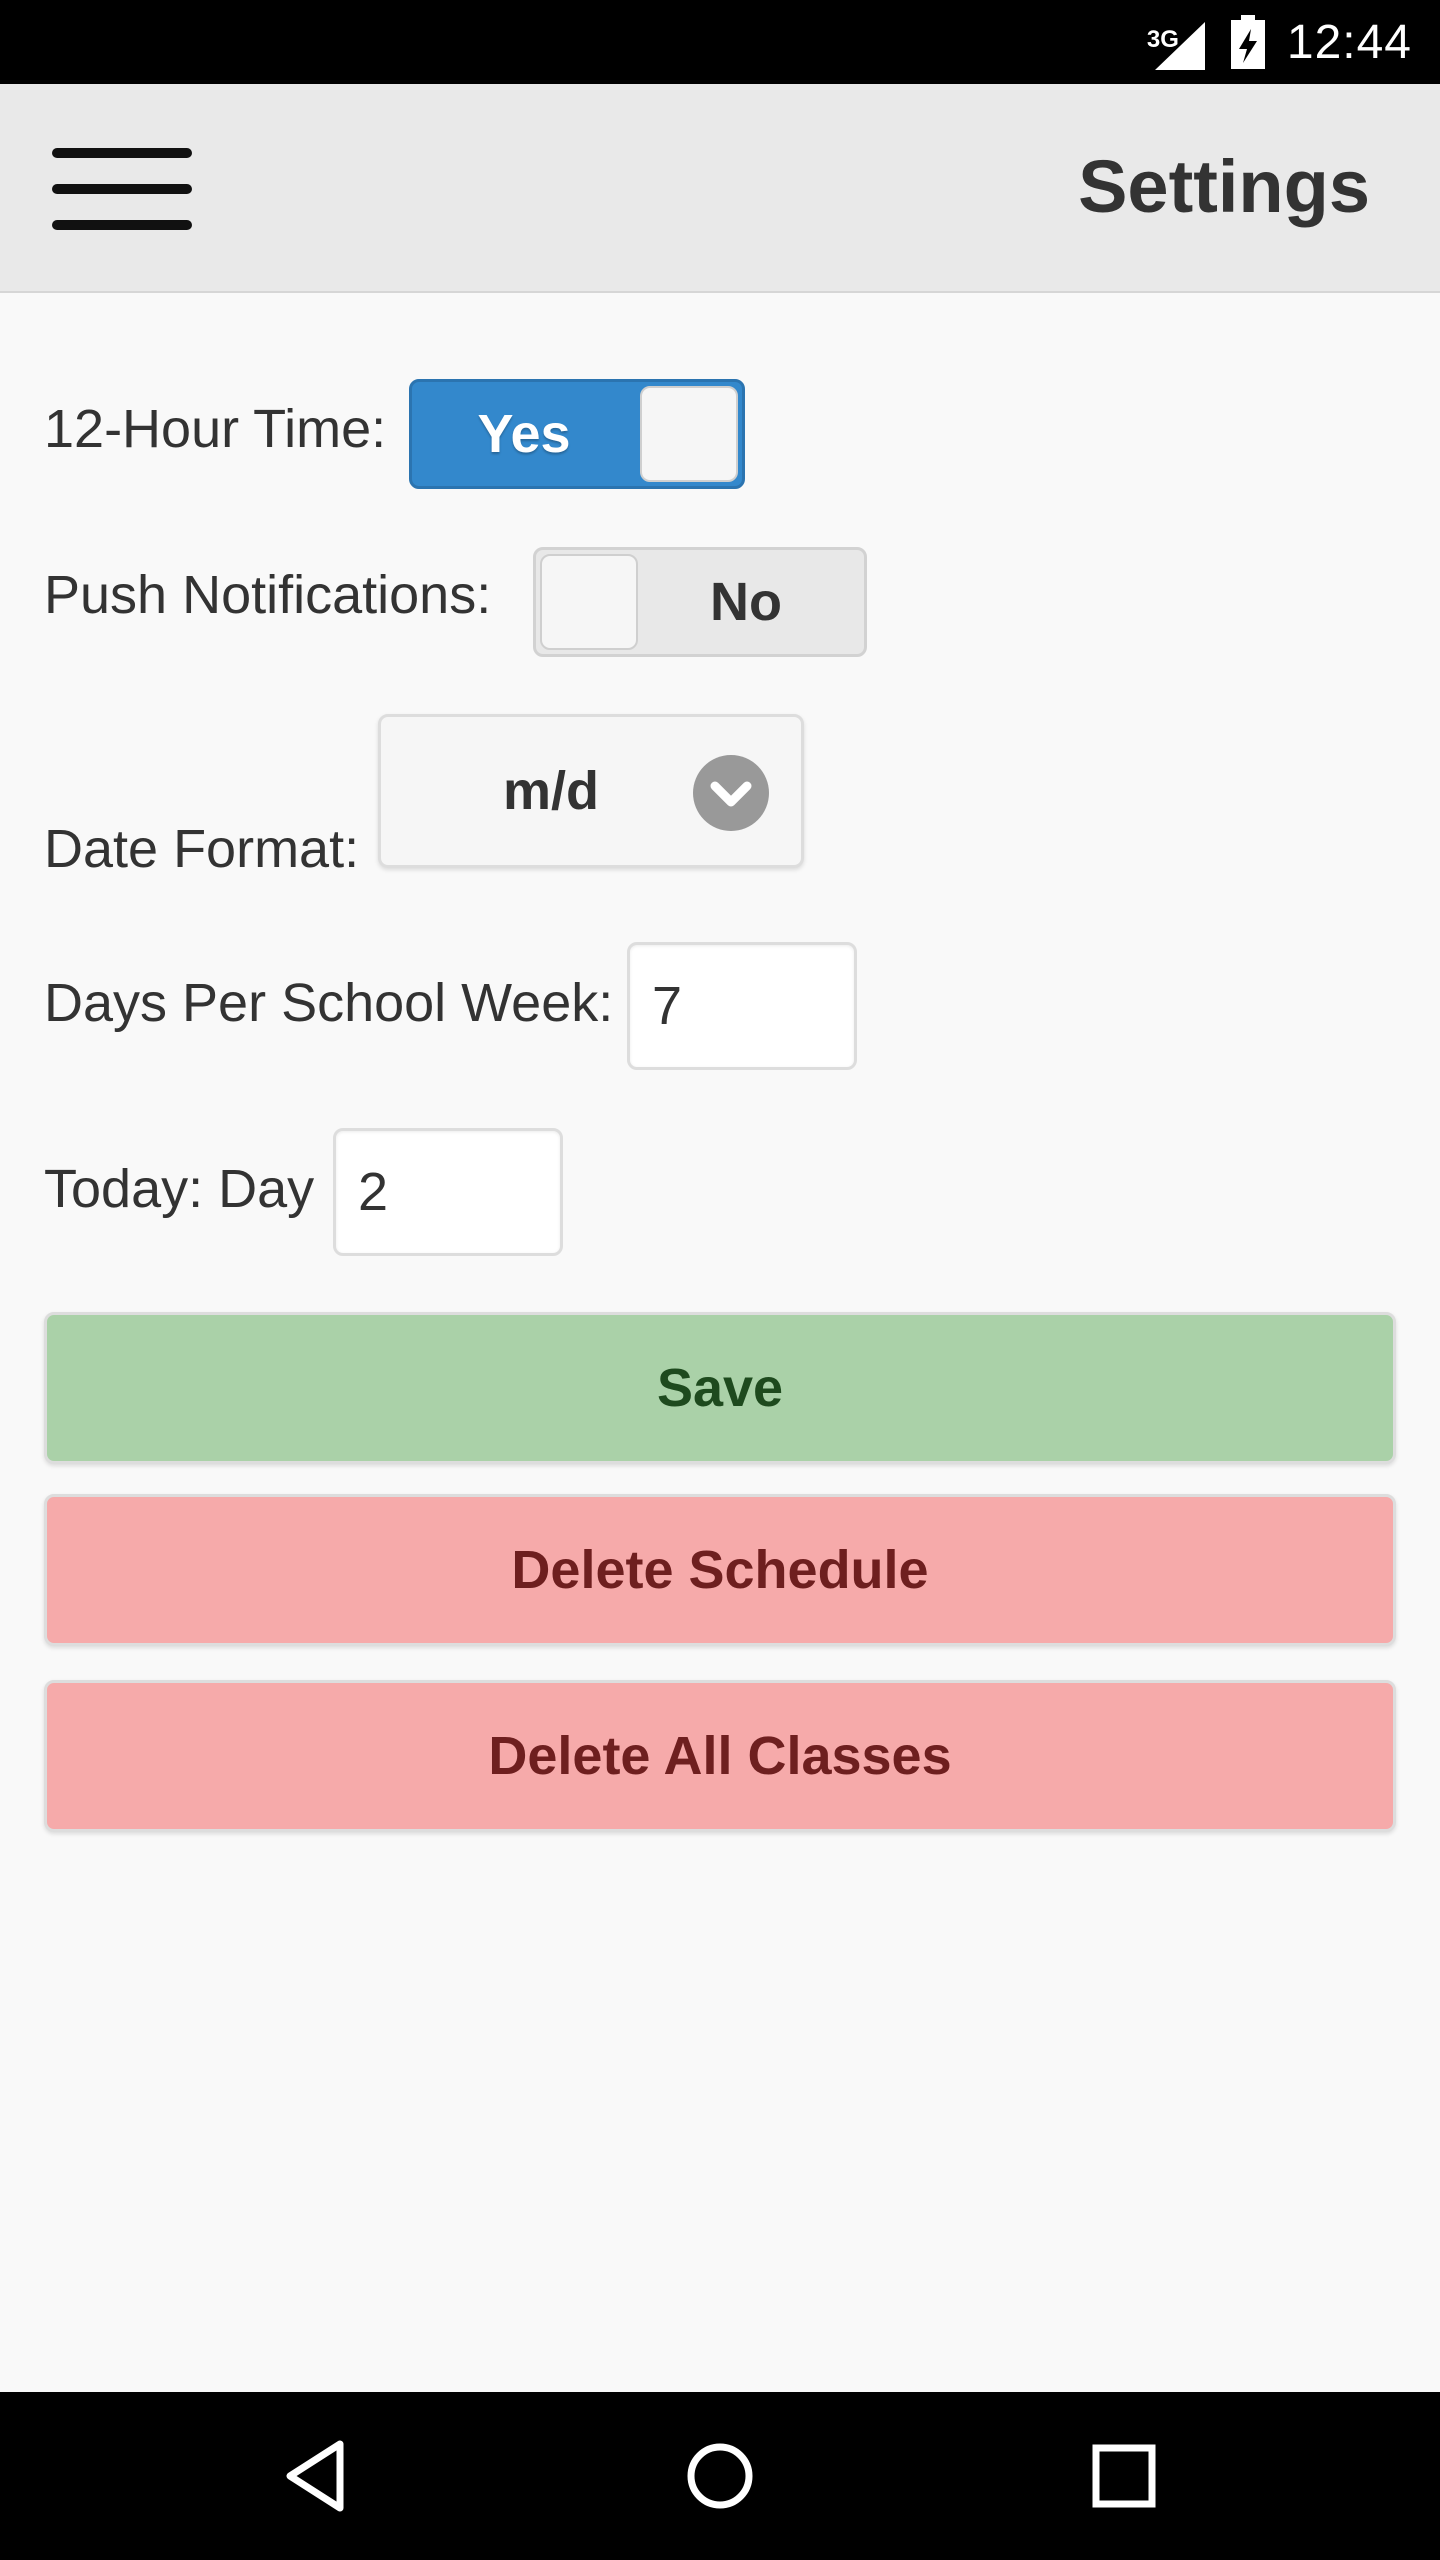 Image resolution: width=1440 pixels, height=2560 pixels. Describe the element at coordinates (577, 434) in the screenshot. I see `twelve-hour-time-switch: Yes` at that location.